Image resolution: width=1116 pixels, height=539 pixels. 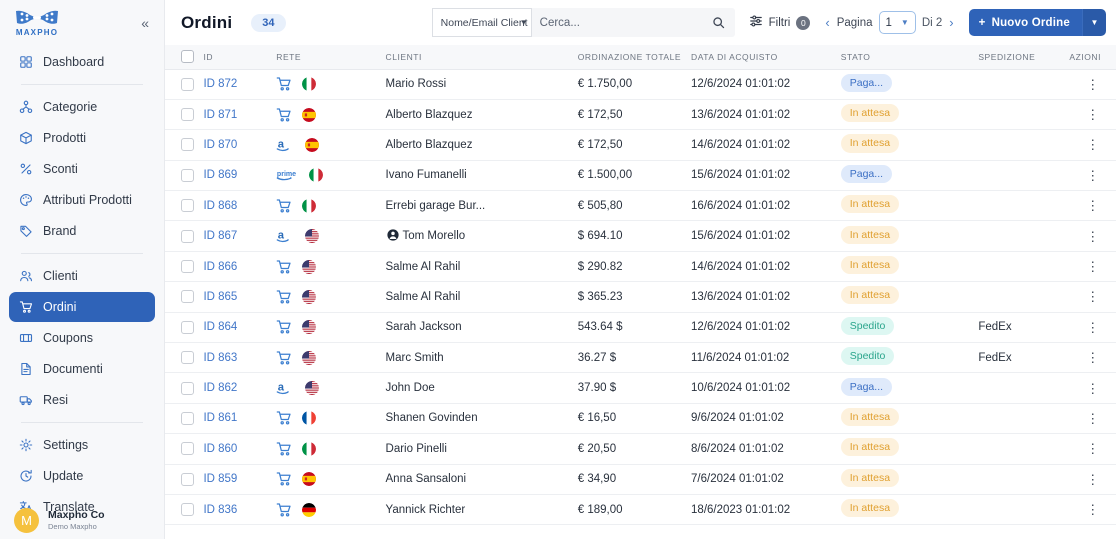 What do you see at coordinates (82, 231) in the screenshot?
I see `sidebar-item-brand: Brand` at bounding box center [82, 231].